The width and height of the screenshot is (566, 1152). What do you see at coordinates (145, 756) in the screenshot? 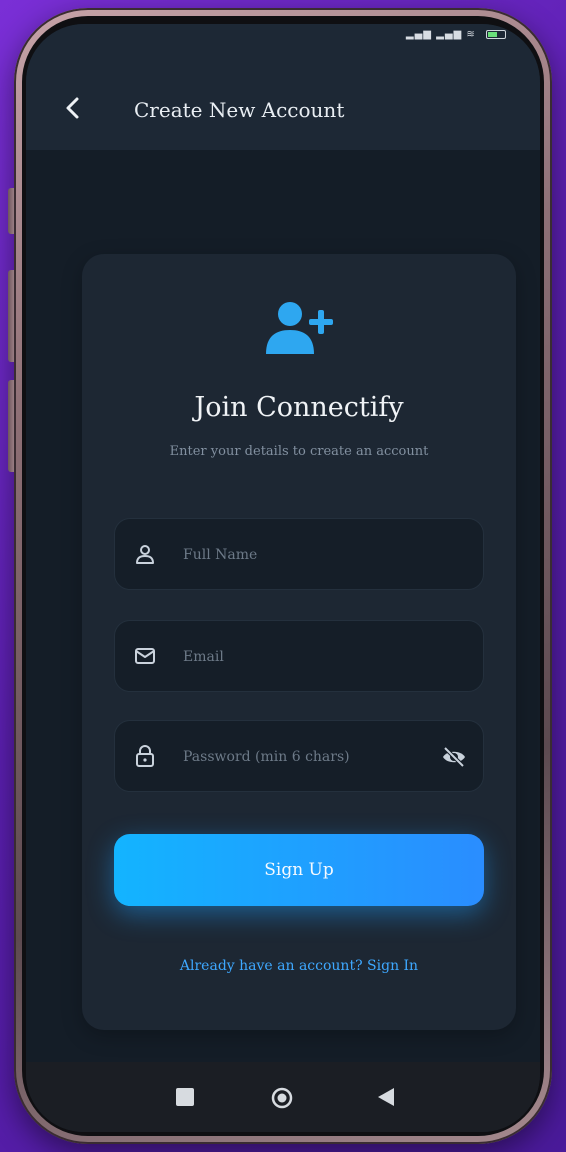
I see `lock-icon` at bounding box center [145, 756].